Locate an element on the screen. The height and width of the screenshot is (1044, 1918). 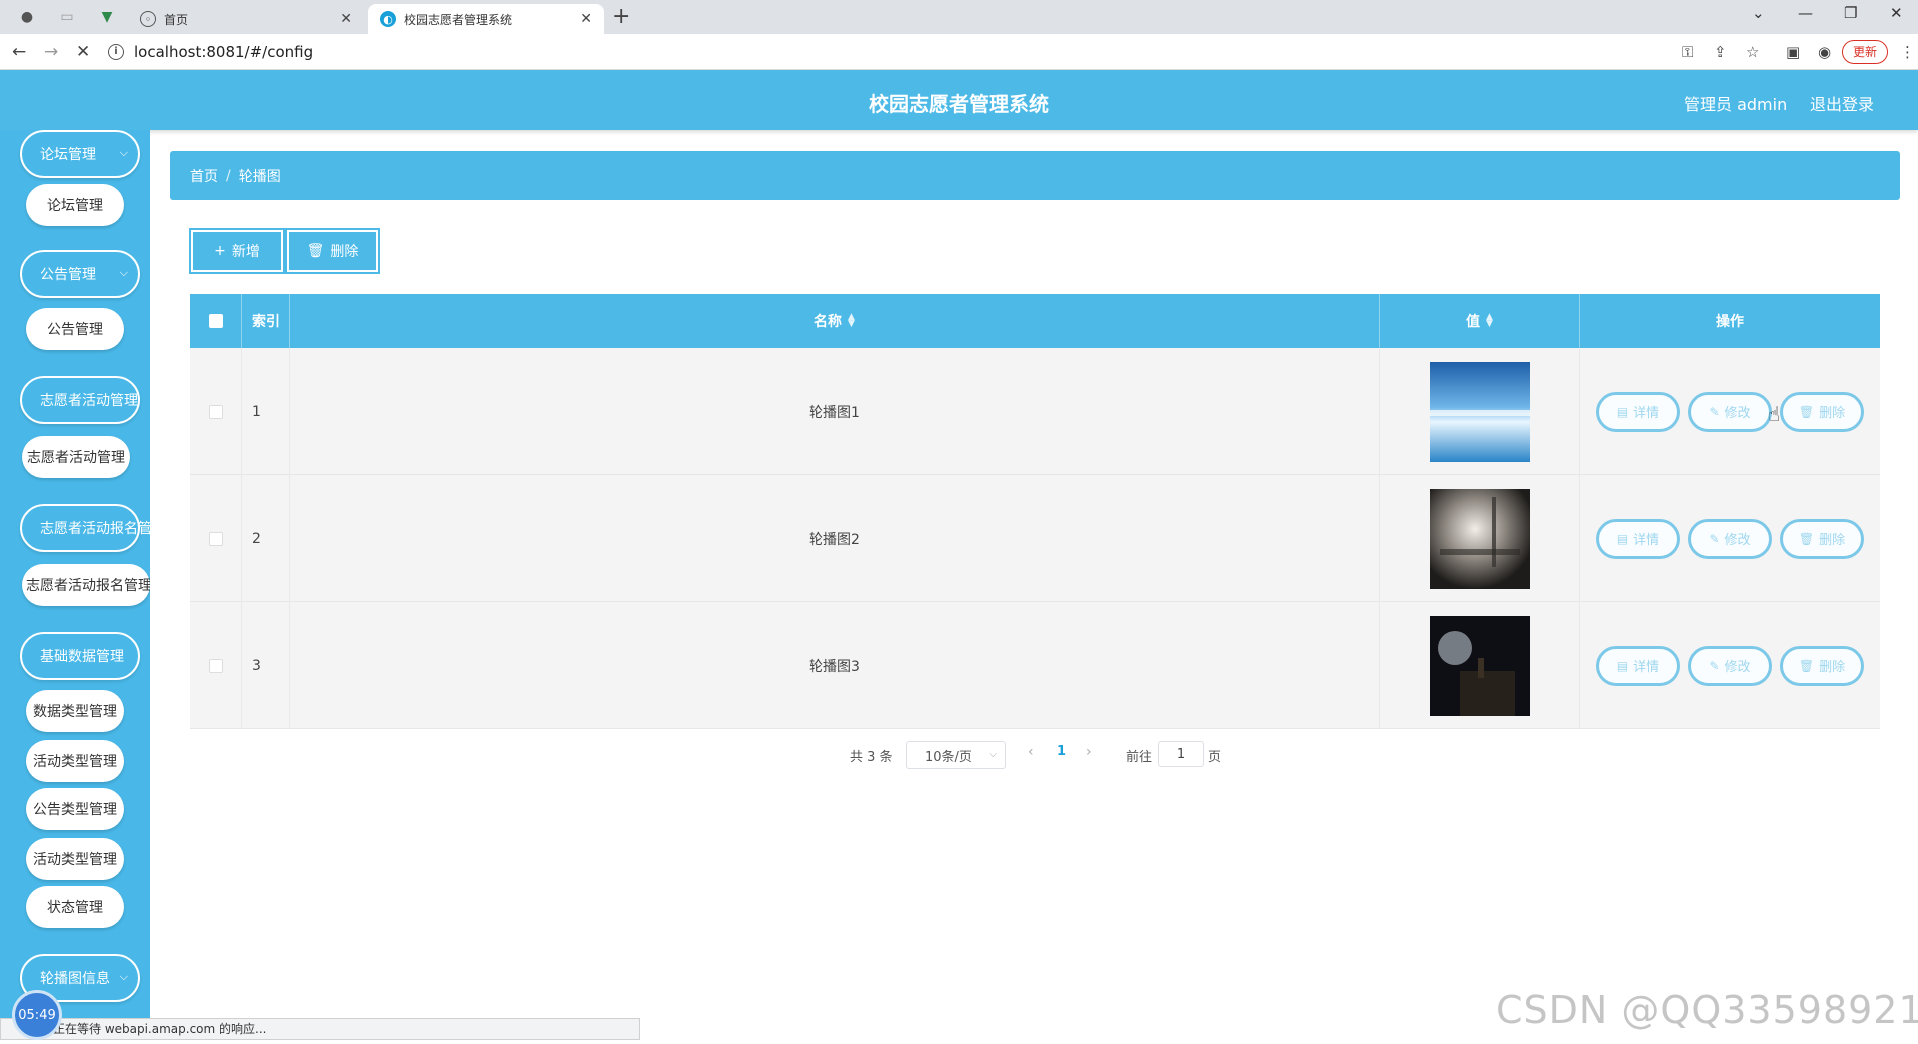
page-number: 1 is located at coordinates (1061, 751).